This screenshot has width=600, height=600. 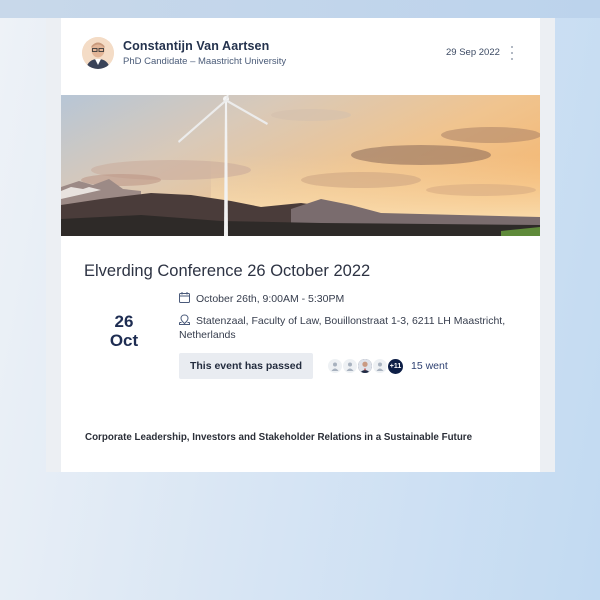 I want to click on event-date-block: 26 Oct, so click(x=124, y=331).